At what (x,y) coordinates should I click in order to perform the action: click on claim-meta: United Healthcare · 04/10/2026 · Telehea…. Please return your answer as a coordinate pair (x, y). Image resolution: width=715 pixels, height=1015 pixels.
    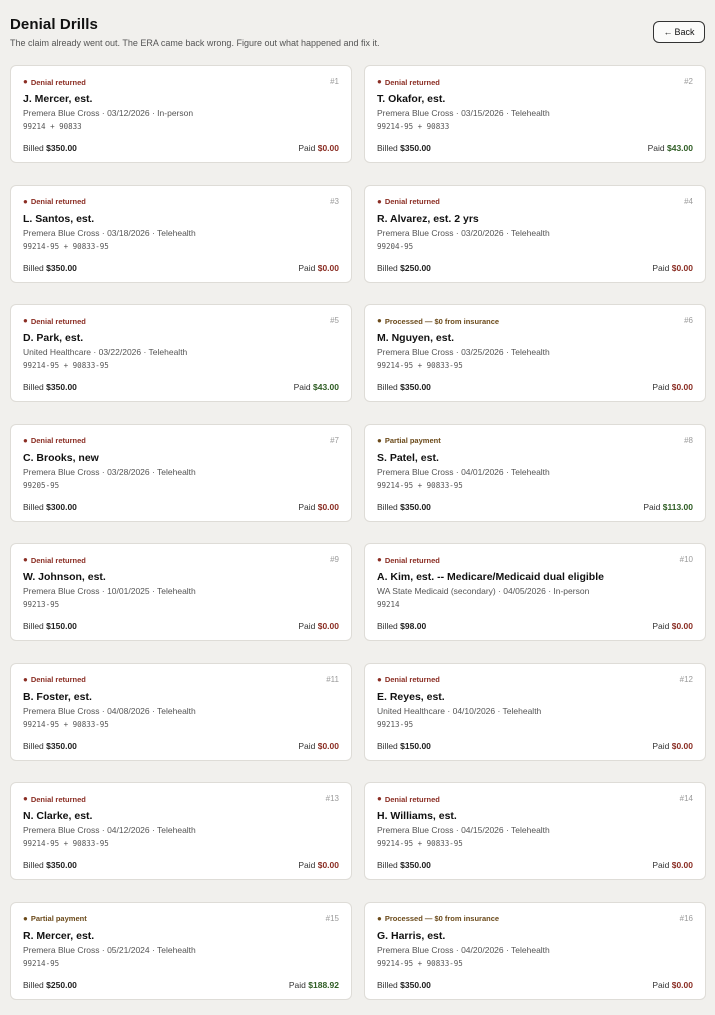
    Looking at the image, I should click on (459, 710).